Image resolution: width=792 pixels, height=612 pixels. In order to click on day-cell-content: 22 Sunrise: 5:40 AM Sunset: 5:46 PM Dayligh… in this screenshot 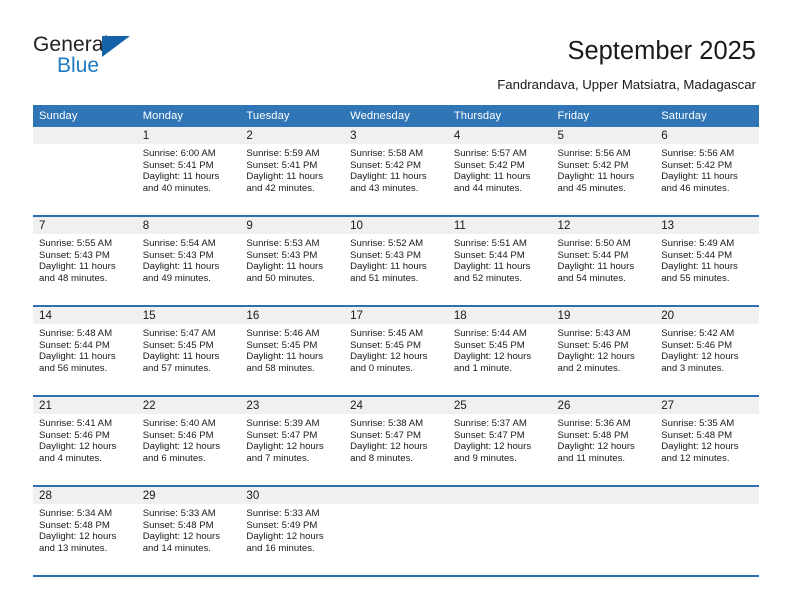, I will do `click(188, 441)`.